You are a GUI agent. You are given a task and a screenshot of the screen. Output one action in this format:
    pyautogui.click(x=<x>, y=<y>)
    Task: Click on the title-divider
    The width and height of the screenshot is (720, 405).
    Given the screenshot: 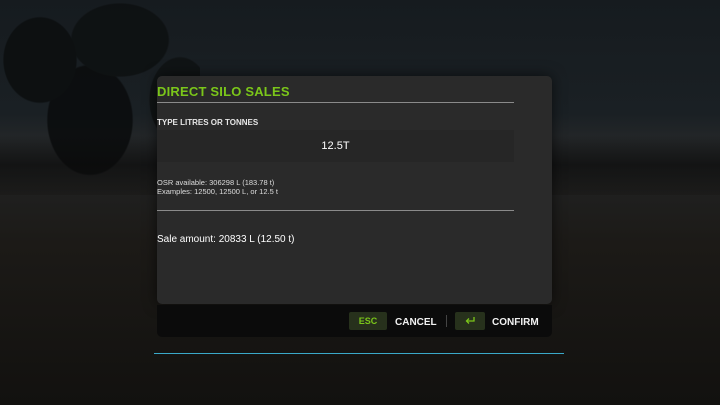 What is the action you would take?
    pyautogui.click(x=335, y=102)
    